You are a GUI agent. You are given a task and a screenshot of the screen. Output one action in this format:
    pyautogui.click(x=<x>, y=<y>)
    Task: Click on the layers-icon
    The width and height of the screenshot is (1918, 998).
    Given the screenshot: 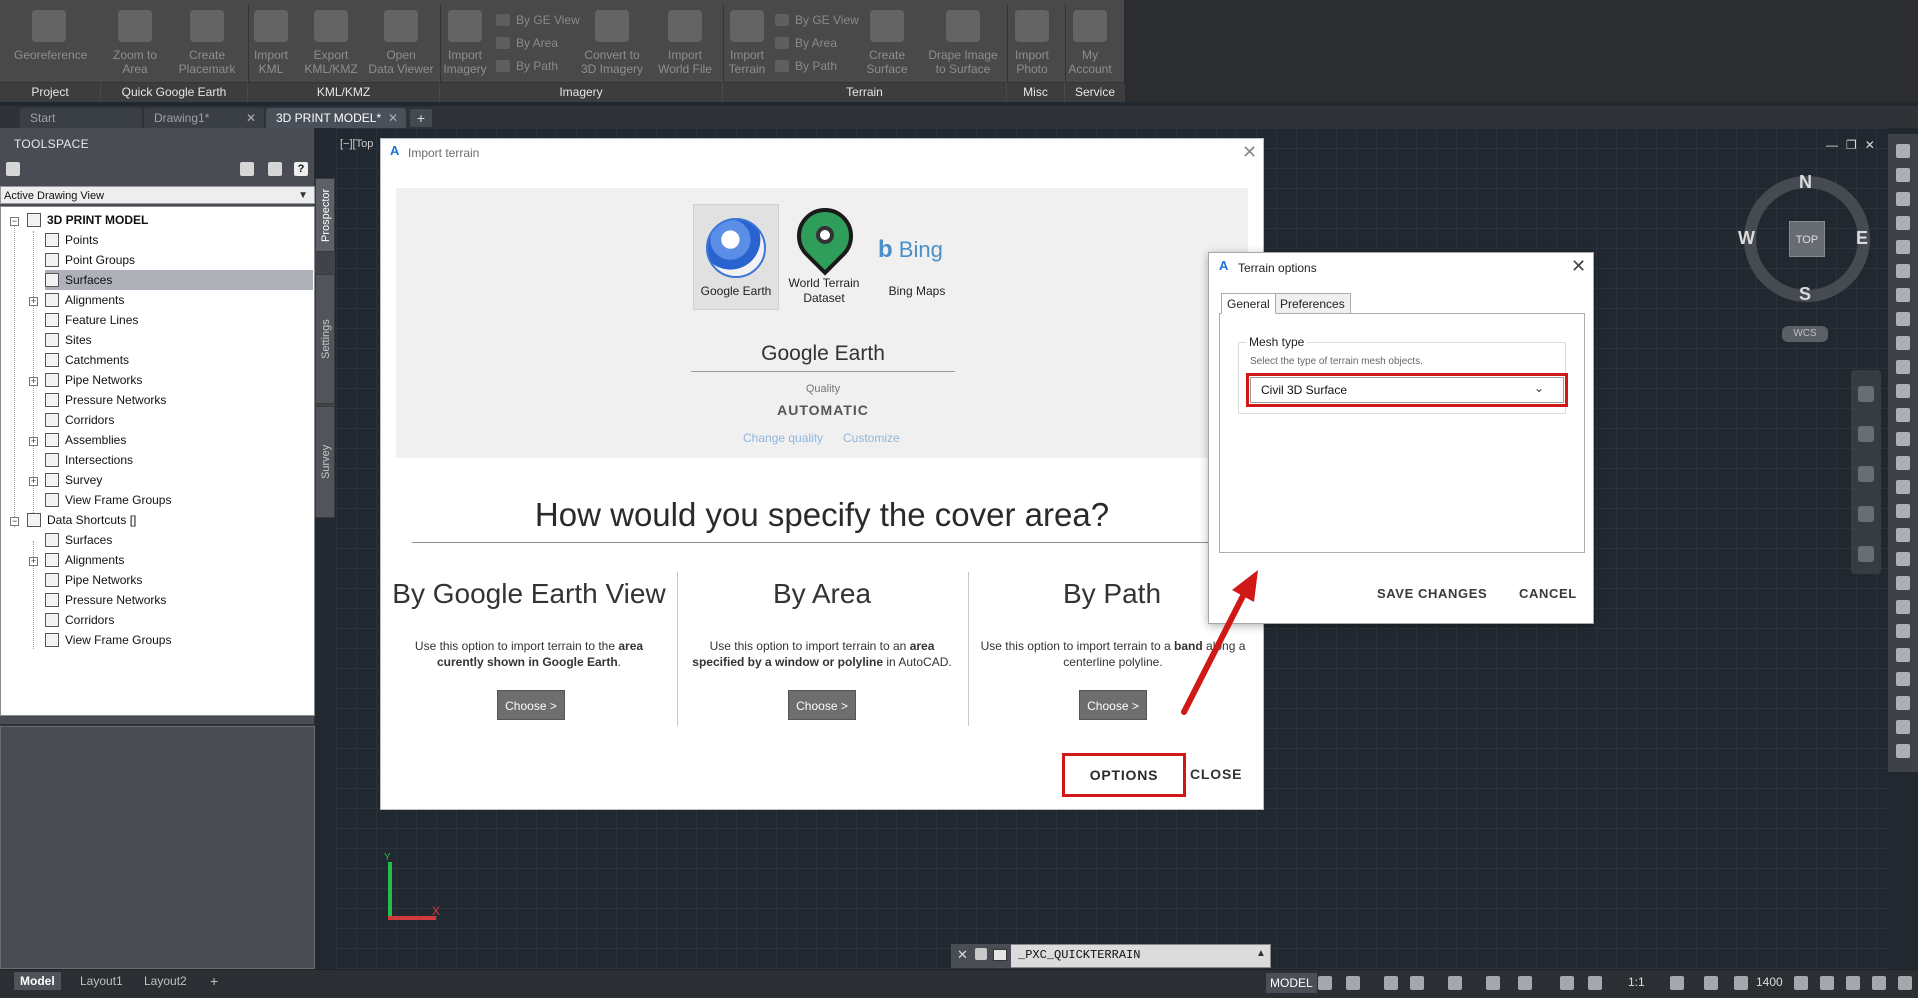 What is the action you would take?
    pyautogui.click(x=1741, y=983)
    